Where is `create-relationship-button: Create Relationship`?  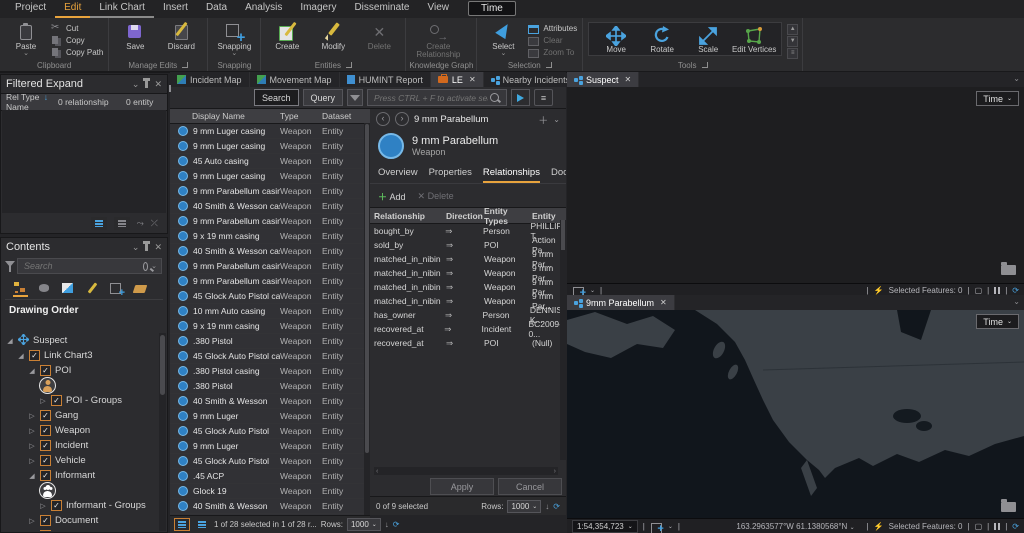
create-relationship-button: Create Relationship is located at coordinates (438, 40).